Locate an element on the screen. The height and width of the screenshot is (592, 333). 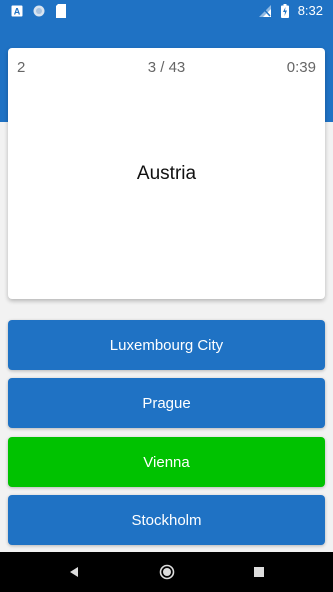
answer-button-3: Vienna is located at coordinates (166, 462).